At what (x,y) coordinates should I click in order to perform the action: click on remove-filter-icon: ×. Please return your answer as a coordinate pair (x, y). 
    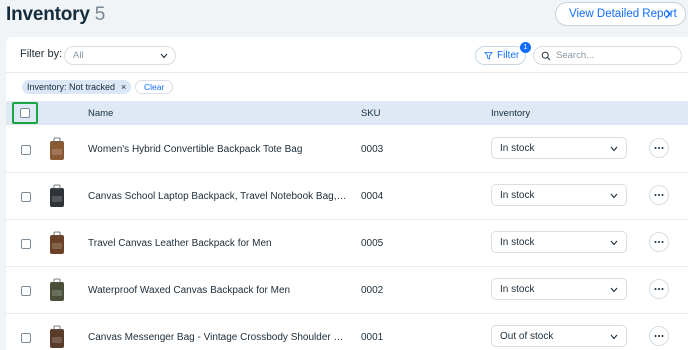
    Looking at the image, I should click on (123, 87).